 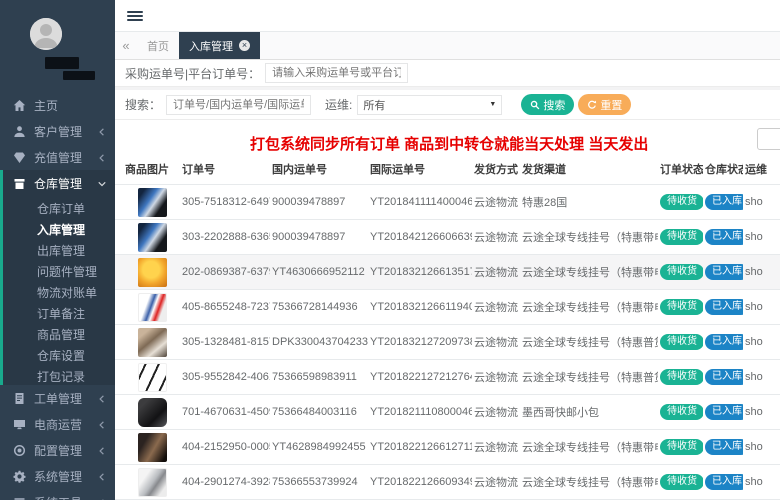 I want to click on corner-button, so click(x=768, y=139).